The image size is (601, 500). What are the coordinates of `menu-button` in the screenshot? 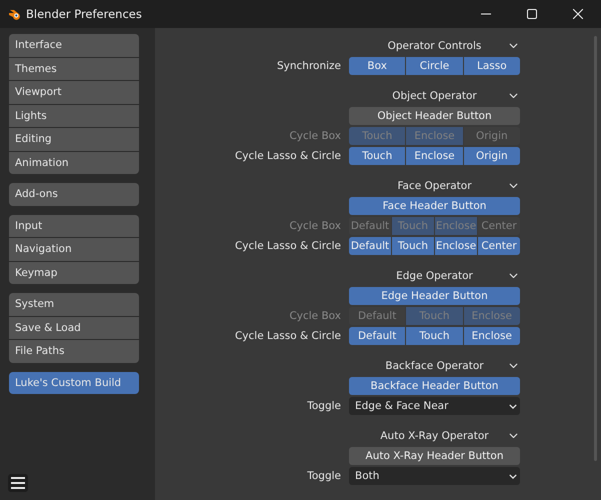 It's located at (18, 483).